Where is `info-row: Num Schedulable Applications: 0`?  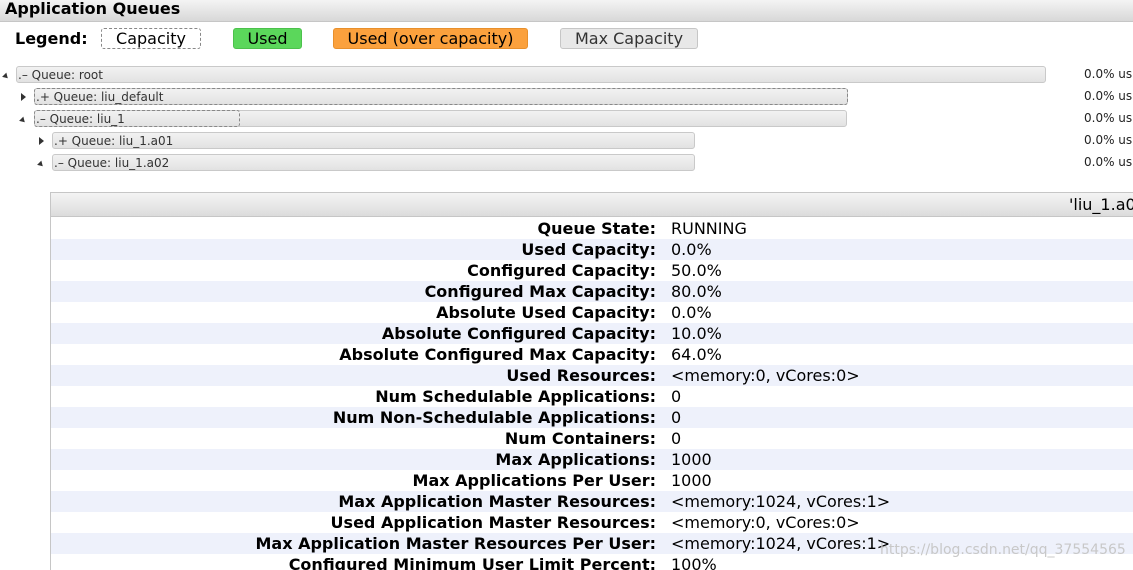
info-row: Num Schedulable Applications: 0 is located at coordinates (592, 396).